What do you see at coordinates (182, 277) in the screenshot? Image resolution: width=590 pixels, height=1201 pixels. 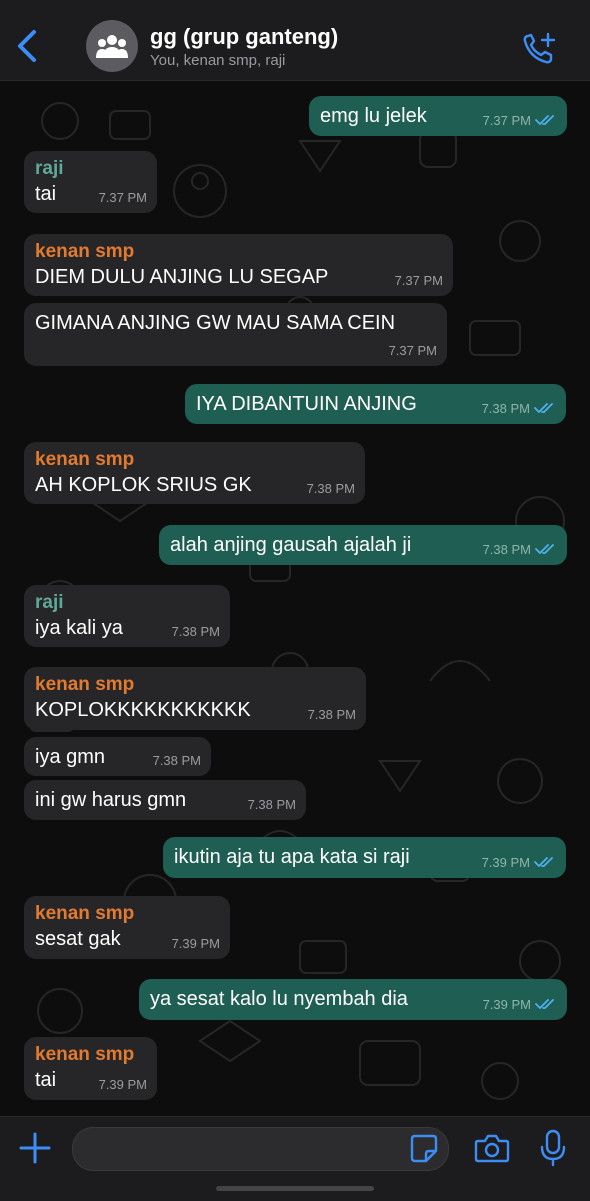 I see `message-text: DIEM DULU ANJING LU SEGAP` at bounding box center [182, 277].